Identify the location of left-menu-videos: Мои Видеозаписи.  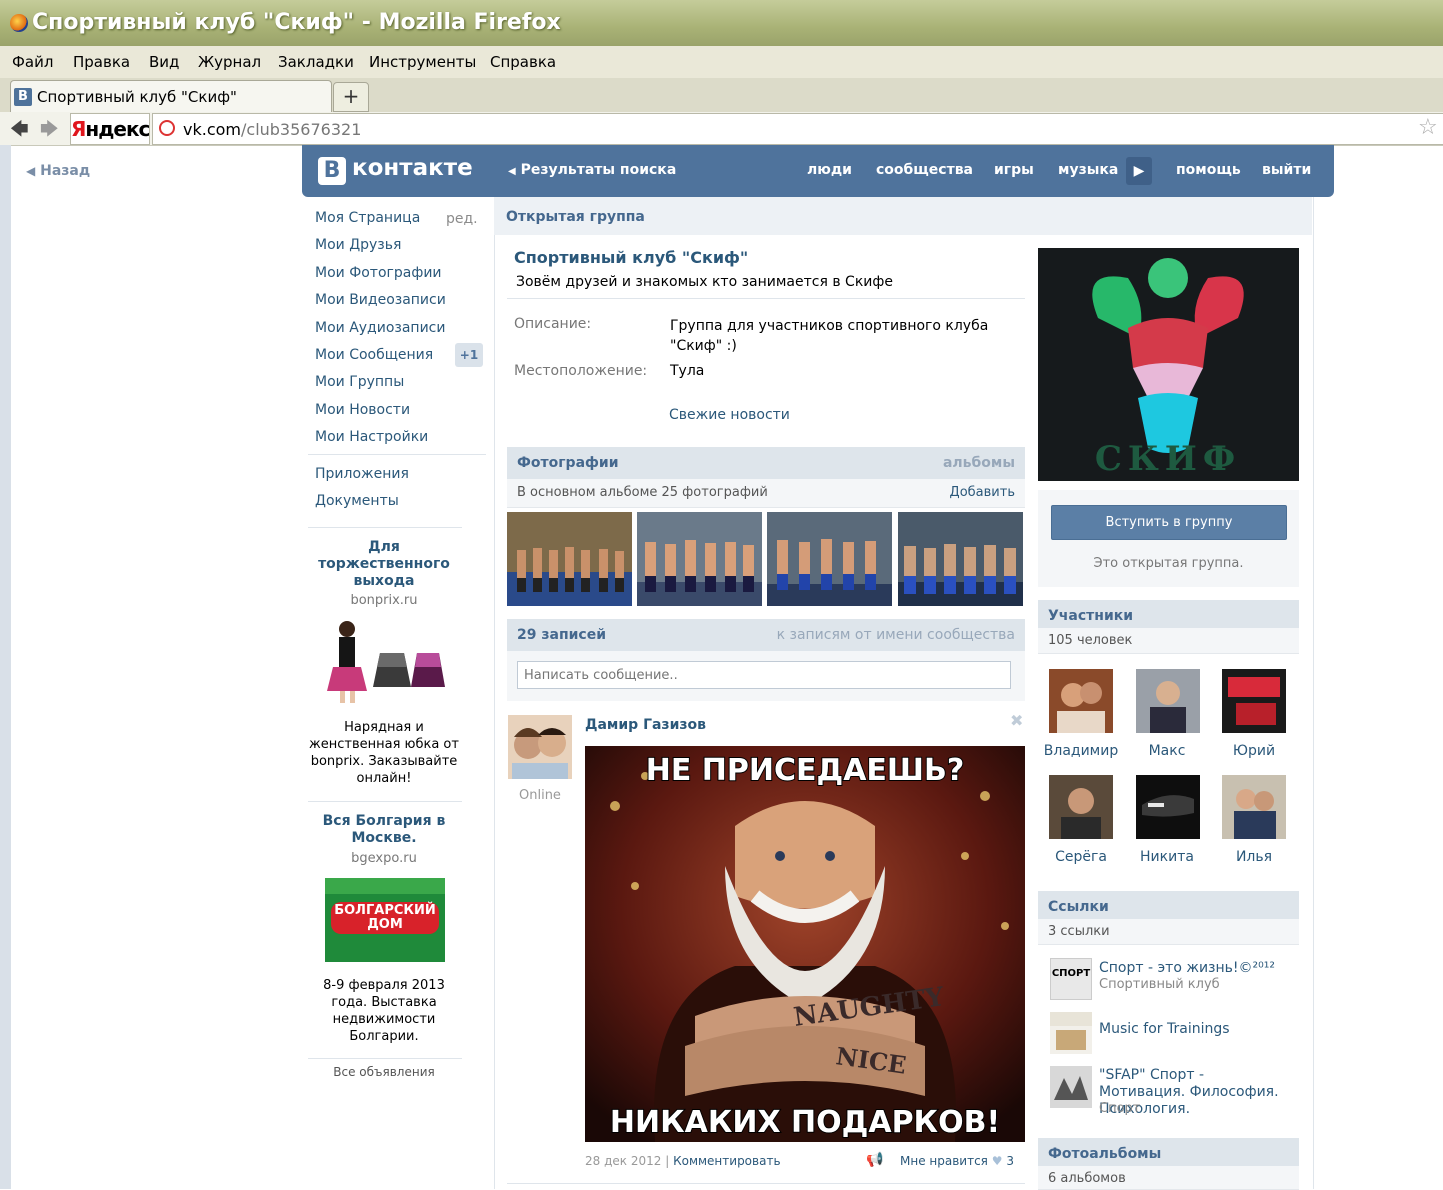
(380, 300).